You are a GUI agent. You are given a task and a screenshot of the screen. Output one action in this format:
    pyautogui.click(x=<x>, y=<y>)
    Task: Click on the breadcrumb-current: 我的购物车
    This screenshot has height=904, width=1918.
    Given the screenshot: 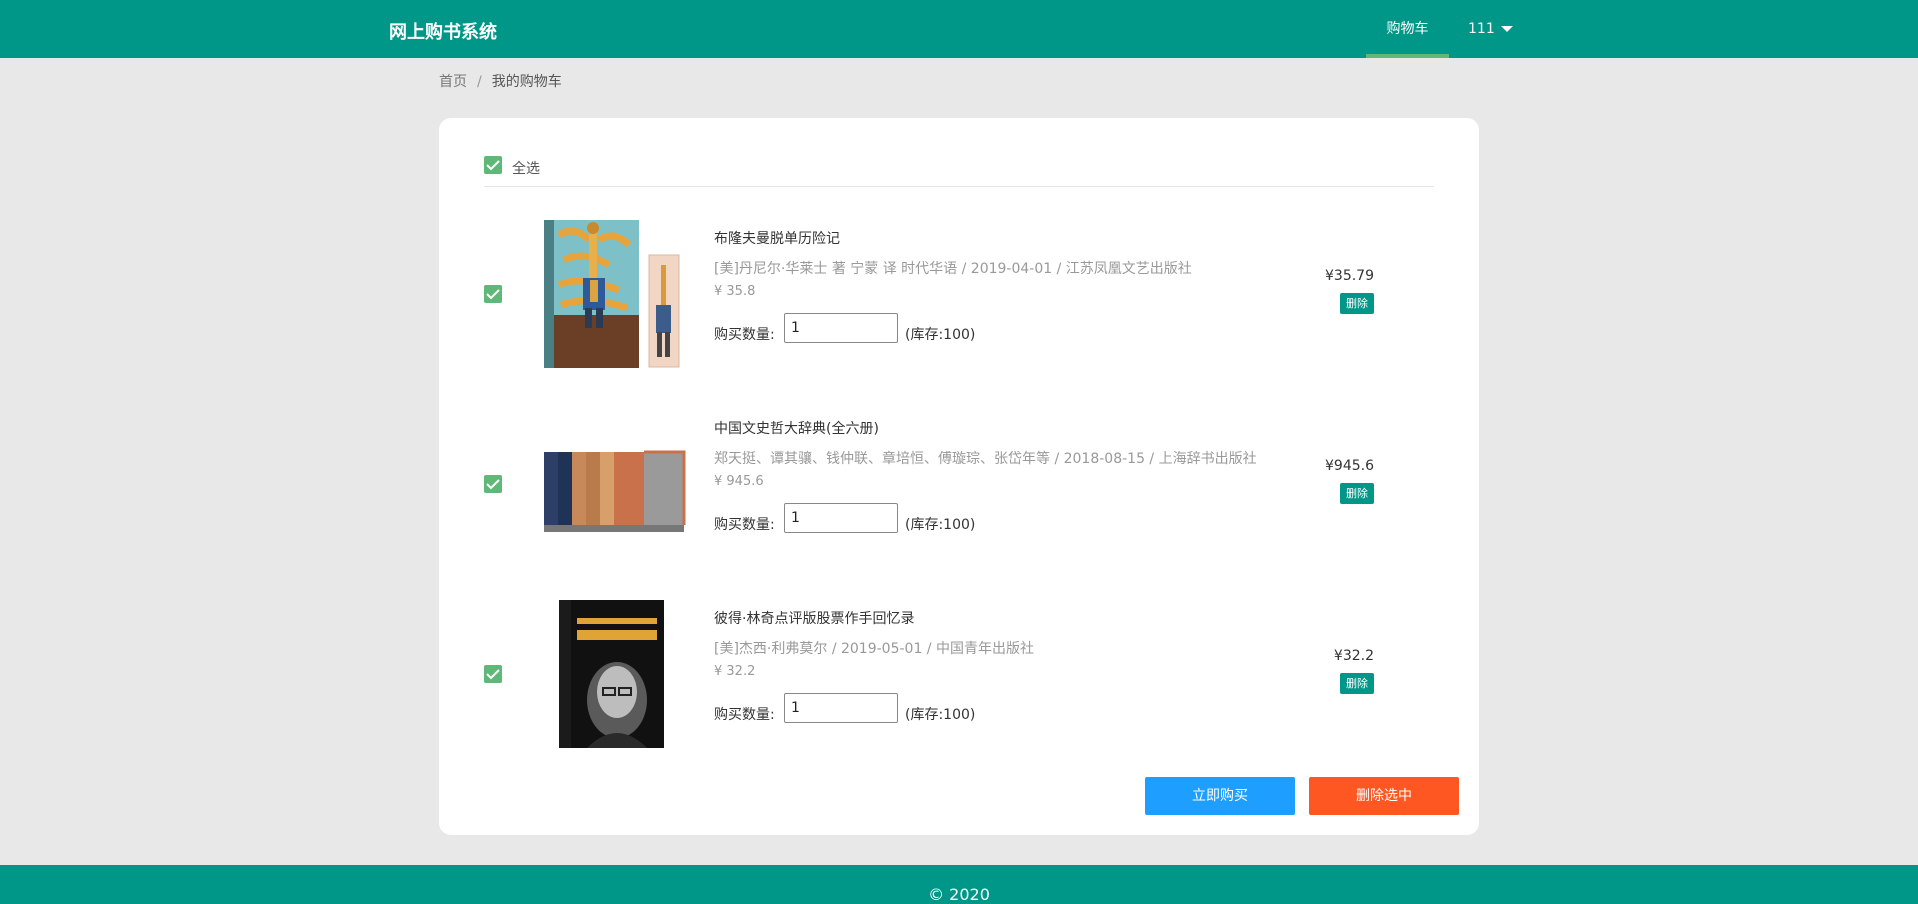 What is the action you would take?
    pyautogui.click(x=526, y=82)
    